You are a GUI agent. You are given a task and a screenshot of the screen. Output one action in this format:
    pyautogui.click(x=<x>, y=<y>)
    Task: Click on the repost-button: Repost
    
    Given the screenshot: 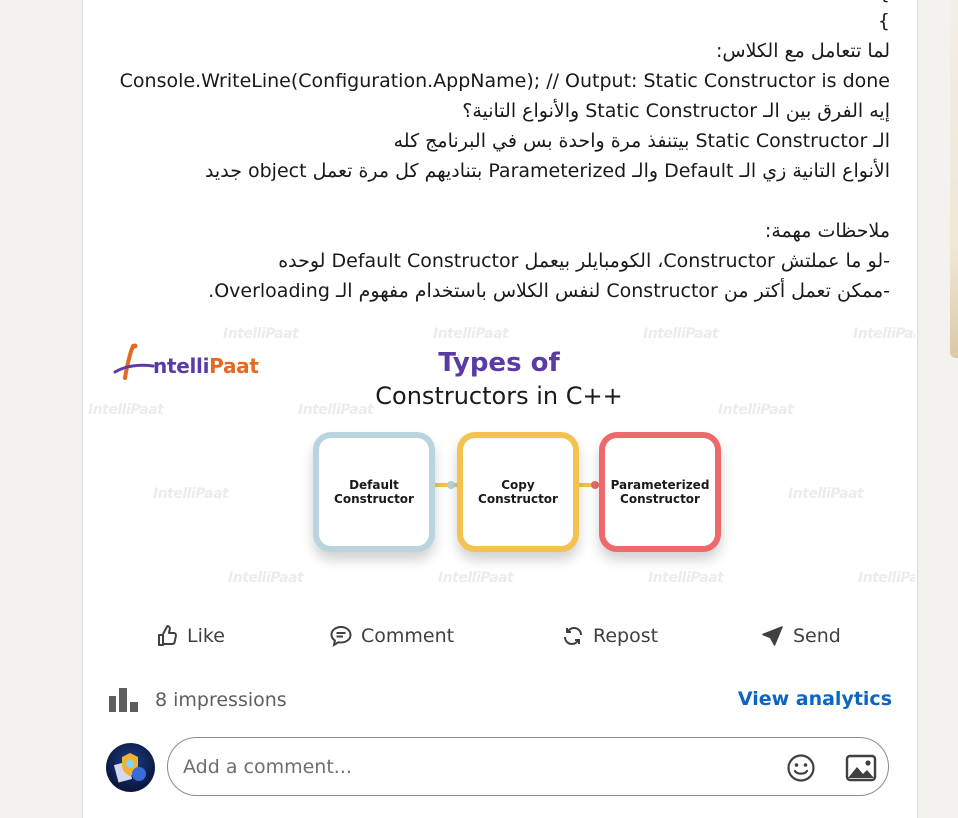 What is the action you would take?
    pyautogui.click(x=609, y=636)
    